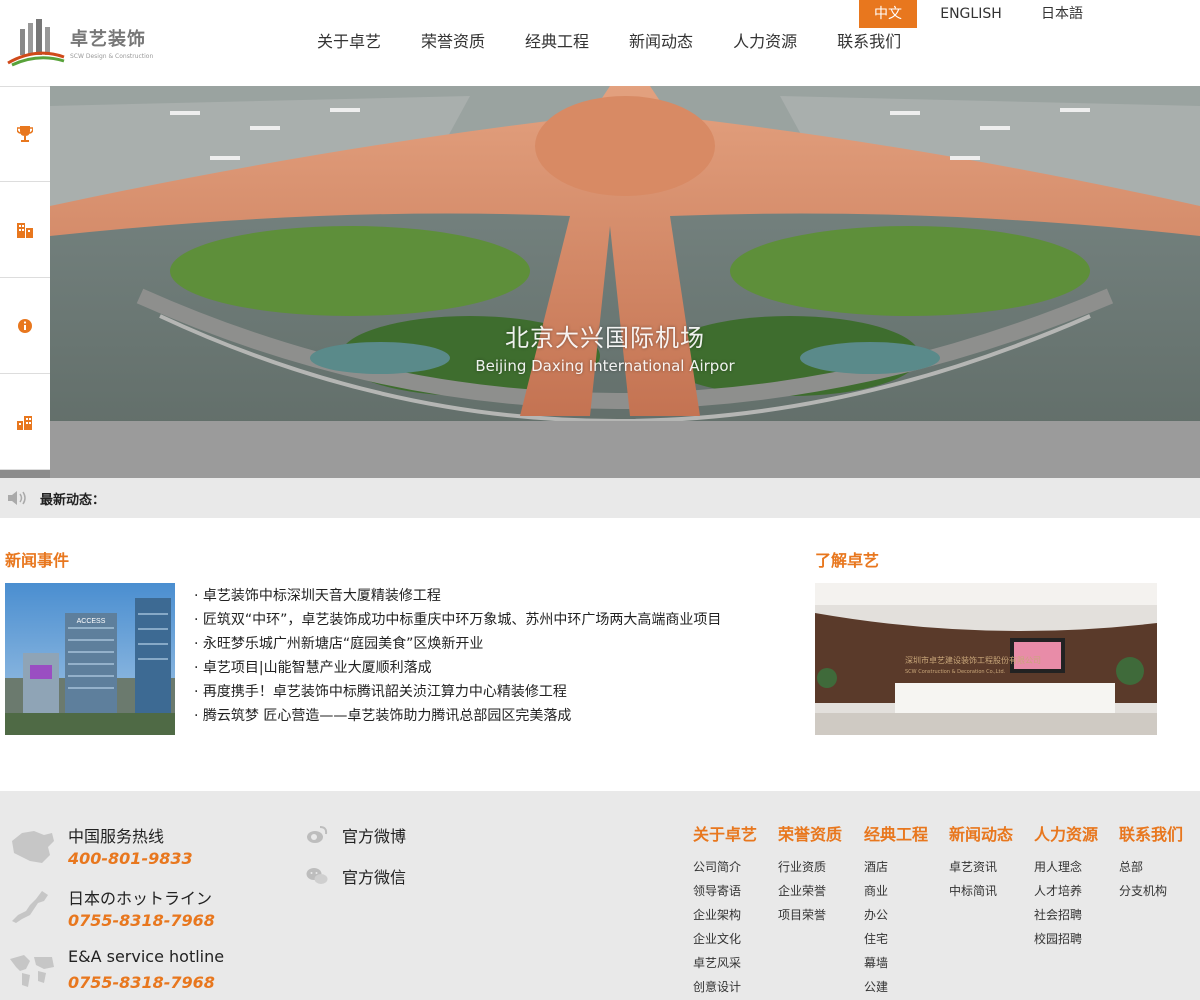  I want to click on hotline-japan: 日本のホットライン 0755-8318-7968, so click(138, 914).